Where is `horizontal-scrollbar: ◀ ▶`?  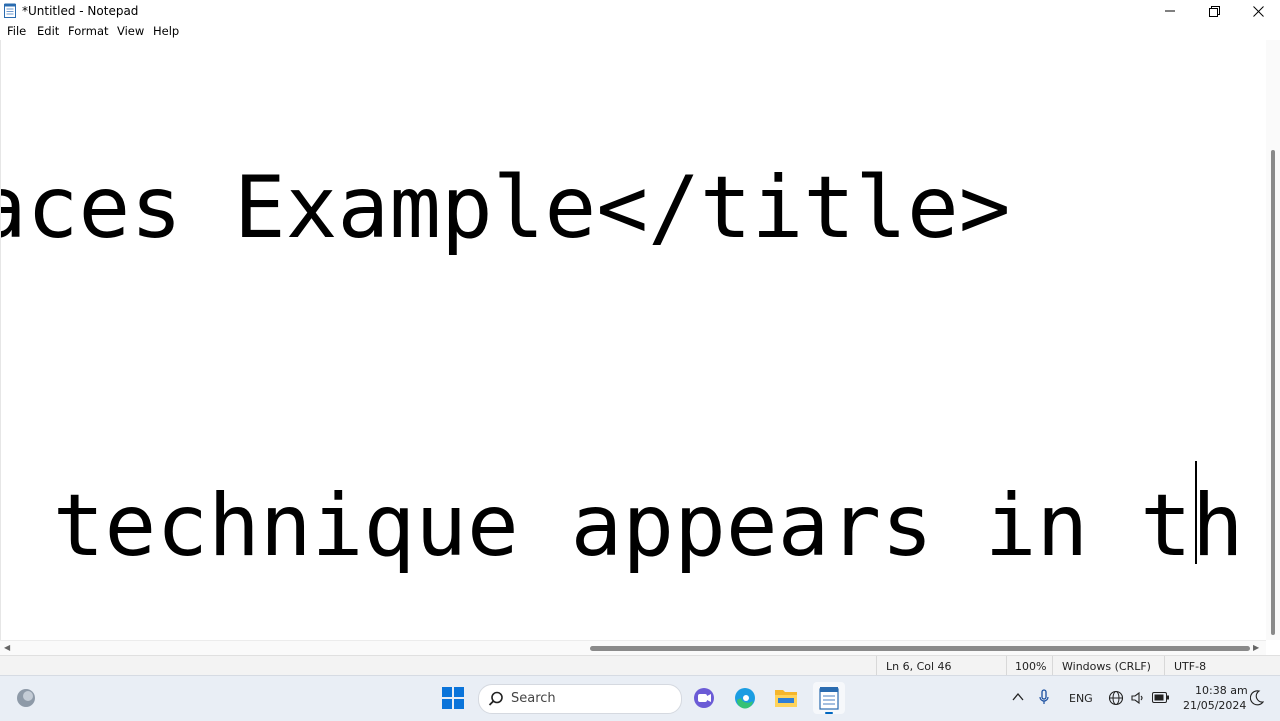
horizontal-scrollbar: ◀ ▶ is located at coordinates (633, 647).